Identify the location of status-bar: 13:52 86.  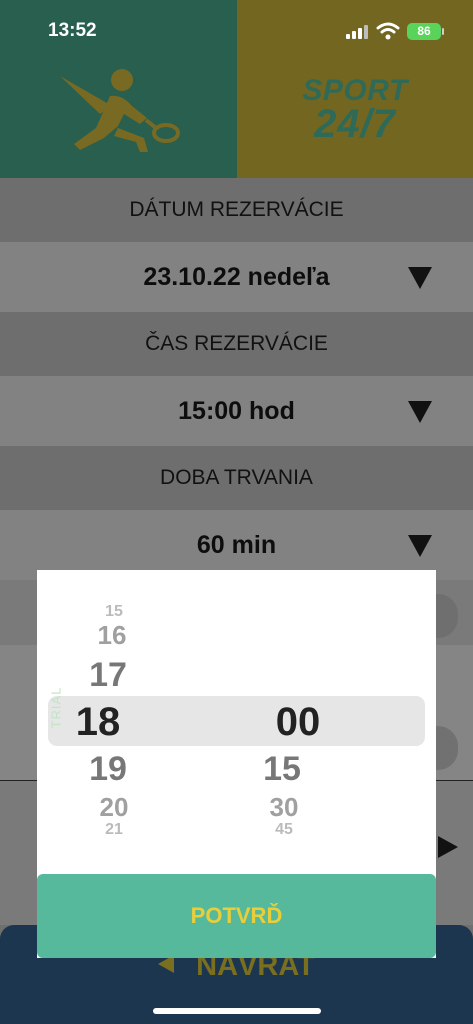
(236, 30).